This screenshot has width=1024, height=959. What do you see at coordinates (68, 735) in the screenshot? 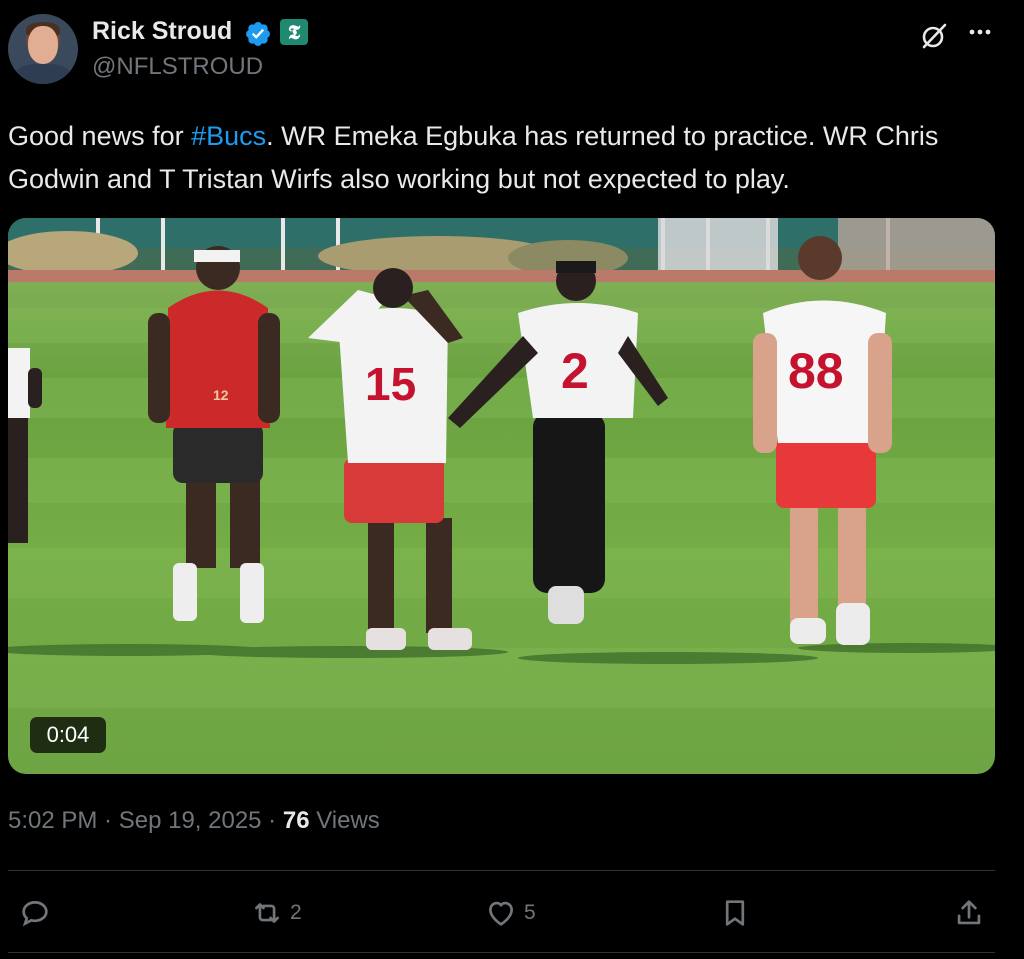
I see `video-duration-badge: 0:04` at bounding box center [68, 735].